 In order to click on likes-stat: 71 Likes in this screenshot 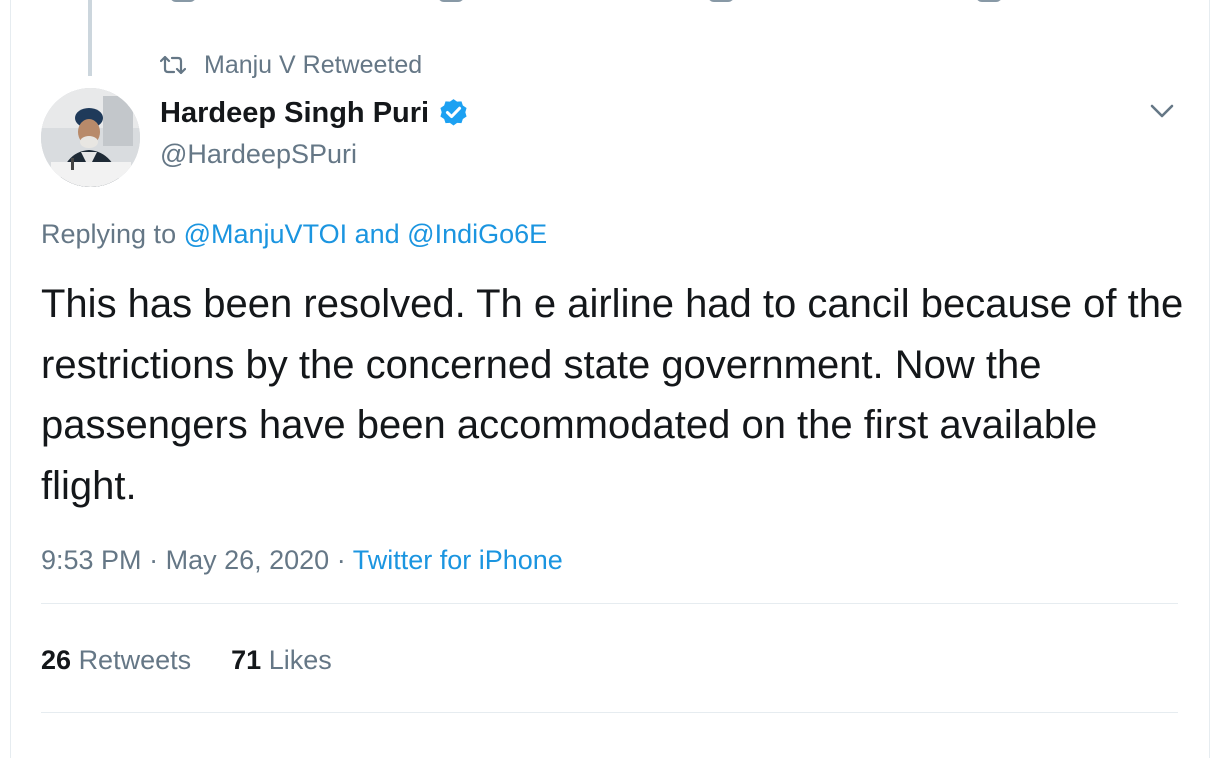, I will do `click(281, 660)`.